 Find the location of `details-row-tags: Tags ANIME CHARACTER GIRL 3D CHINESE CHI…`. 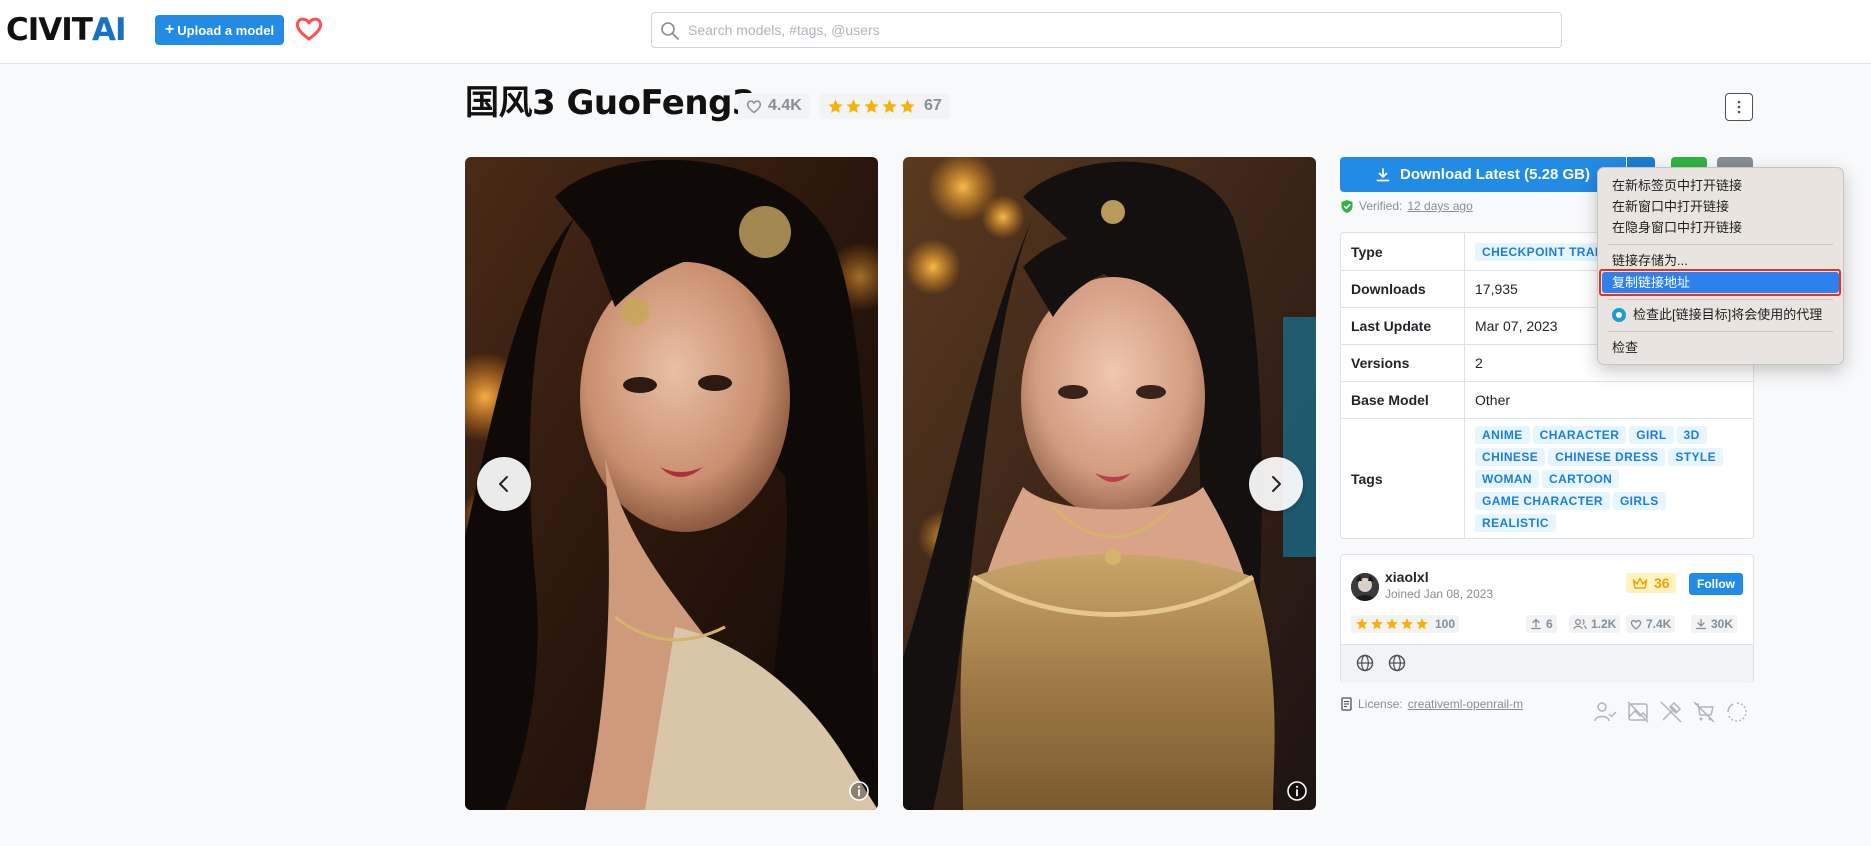

details-row-tags: Tags ANIME CHARACTER GIRL 3D CHINESE CHI… is located at coordinates (1547, 478).